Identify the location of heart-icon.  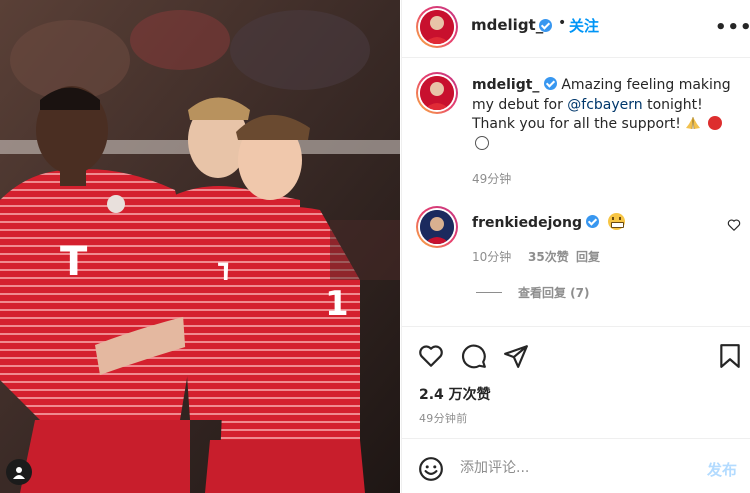
(431, 356).